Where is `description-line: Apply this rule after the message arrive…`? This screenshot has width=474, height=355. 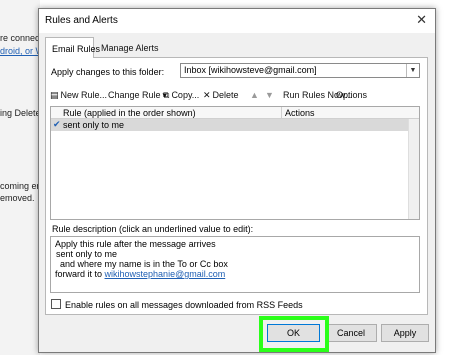
description-line: Apply this rule after the message arrive… is located at coordinates (135, 244).